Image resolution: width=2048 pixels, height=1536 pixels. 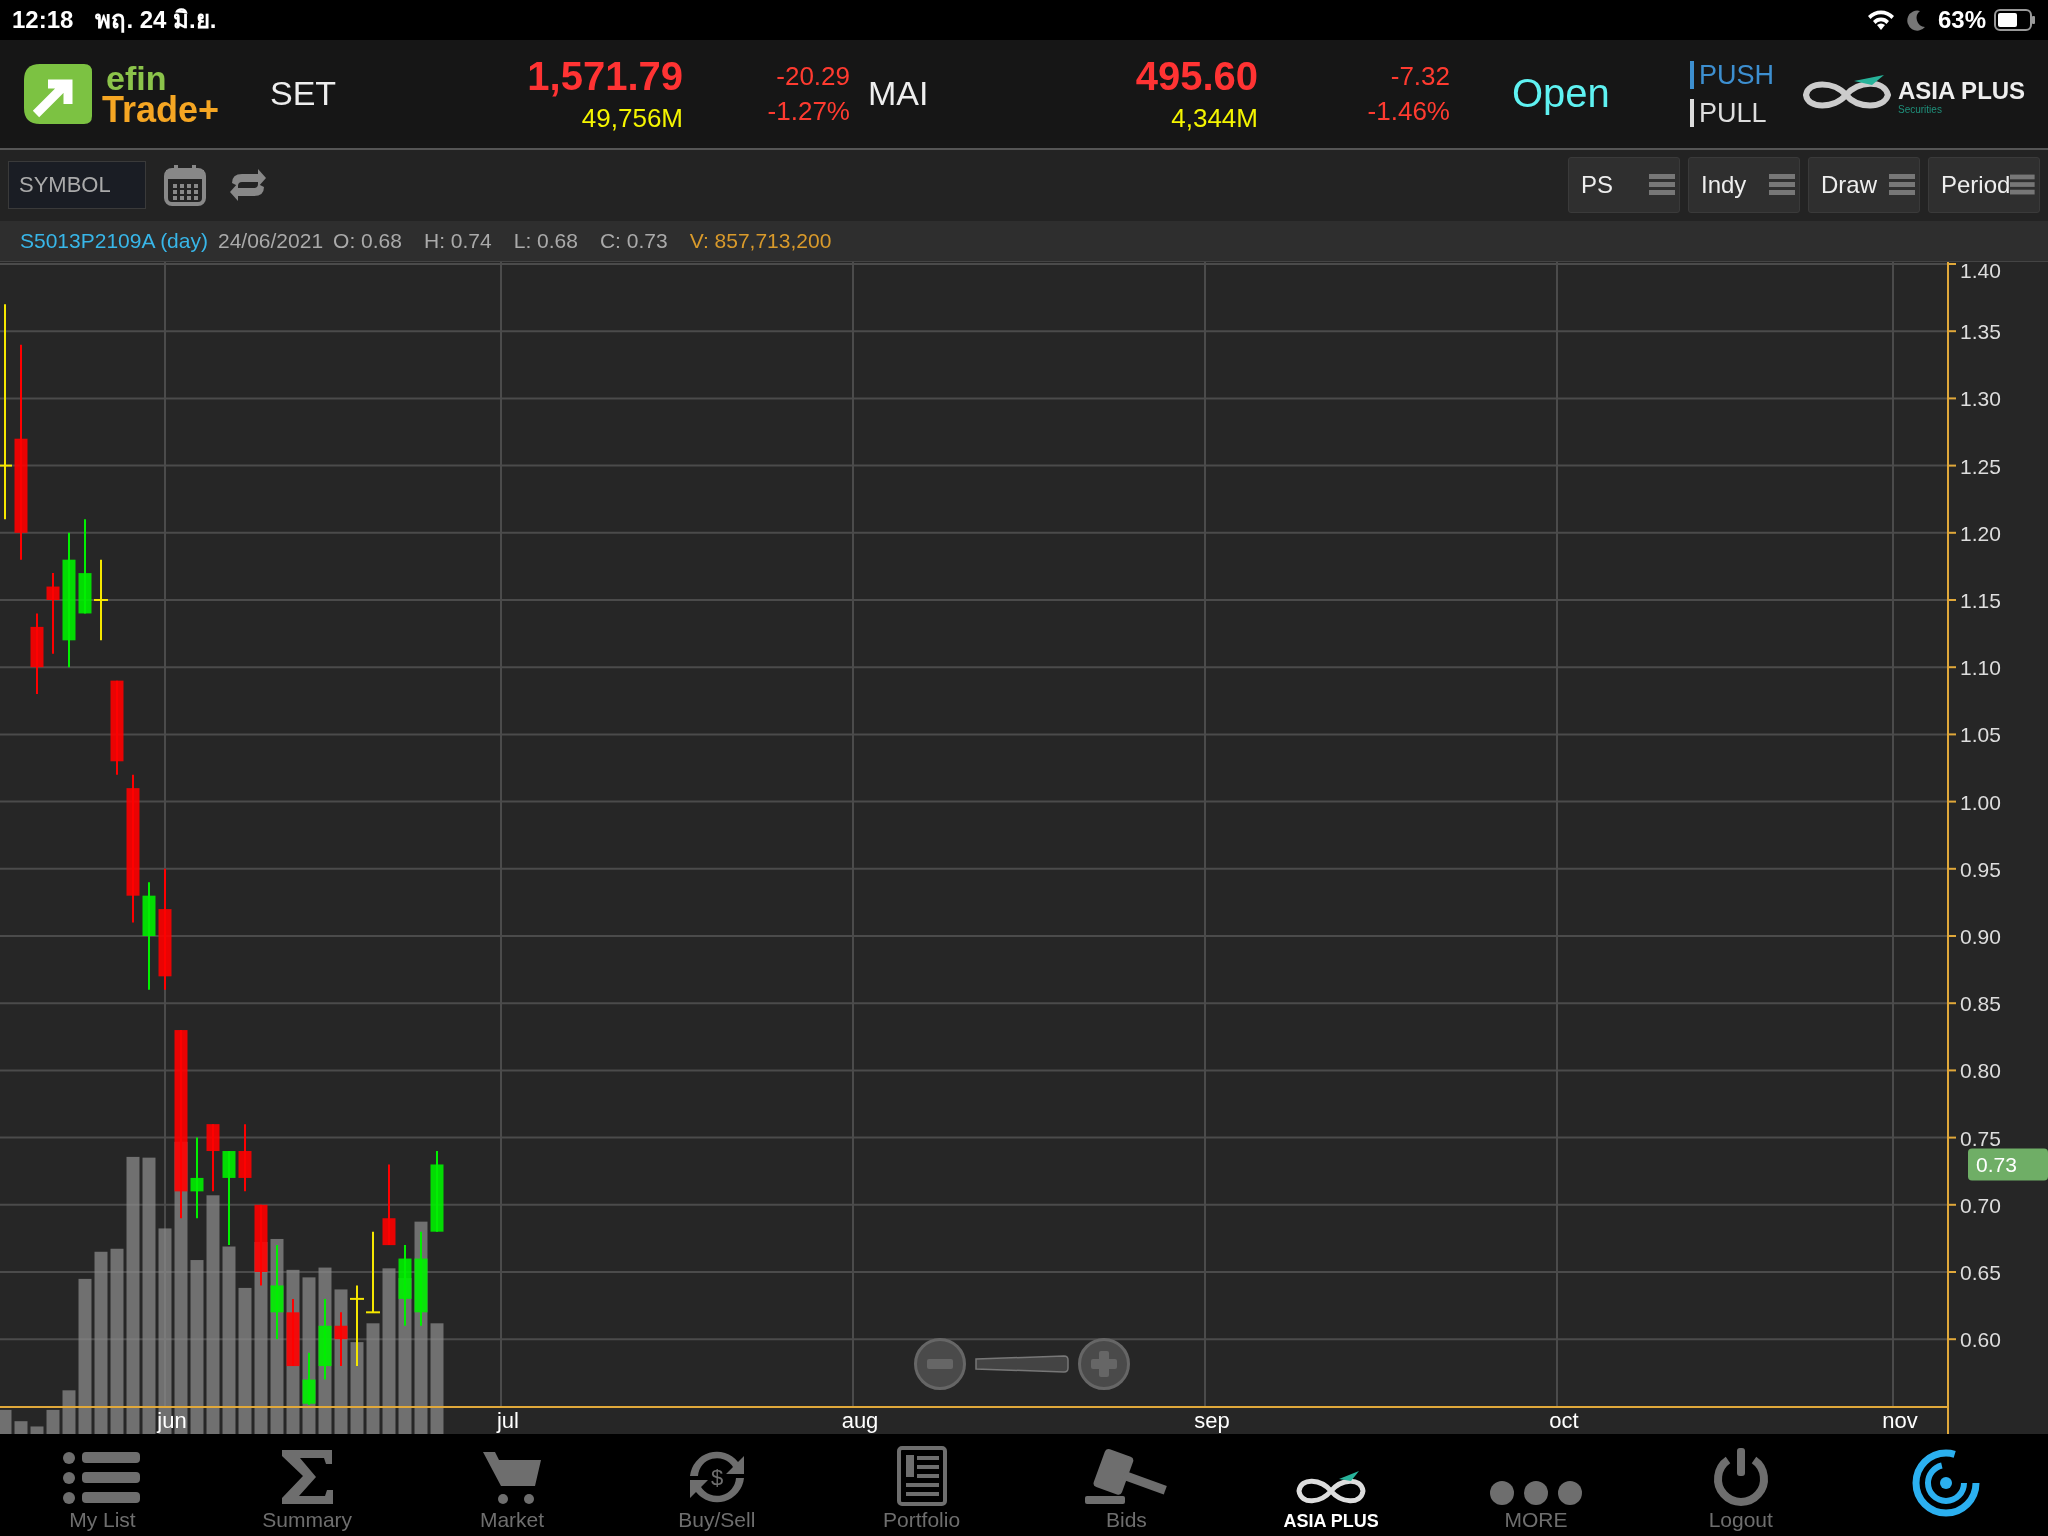 I want to click on battery-percent: 63%, so click(x=1961, y=19).